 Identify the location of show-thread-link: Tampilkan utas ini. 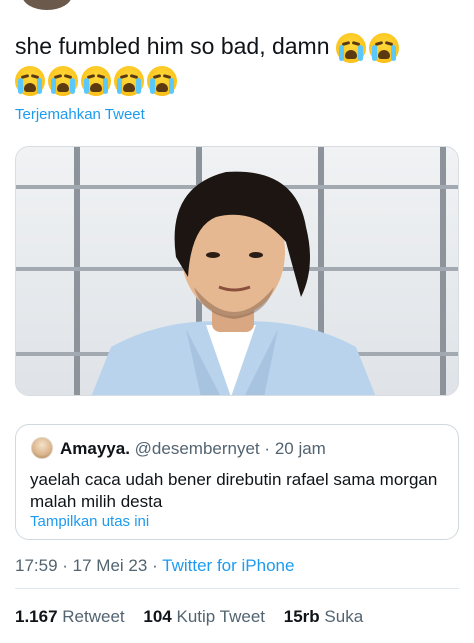
(89, 521).